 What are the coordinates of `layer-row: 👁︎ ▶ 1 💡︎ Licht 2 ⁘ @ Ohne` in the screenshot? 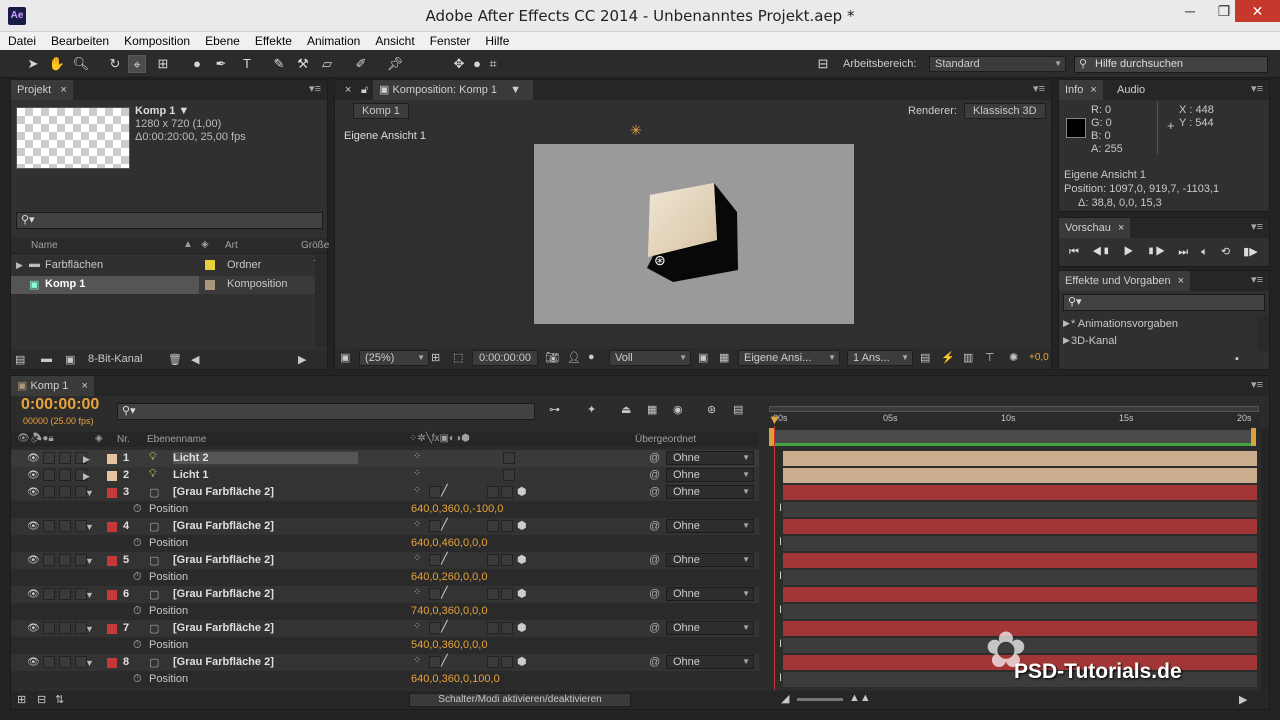 It's located at (385, 458).